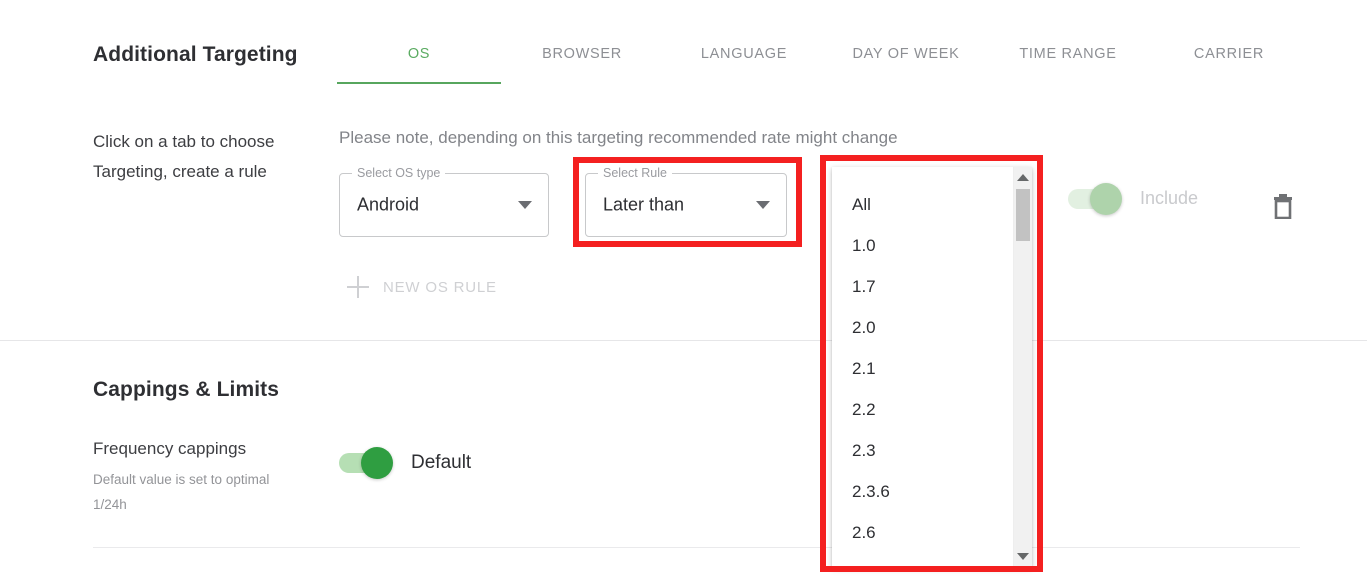  Describe the element at coordinates (582, 54) in the screenshot. I see `tab-browser-label: BROWSER` at that location.